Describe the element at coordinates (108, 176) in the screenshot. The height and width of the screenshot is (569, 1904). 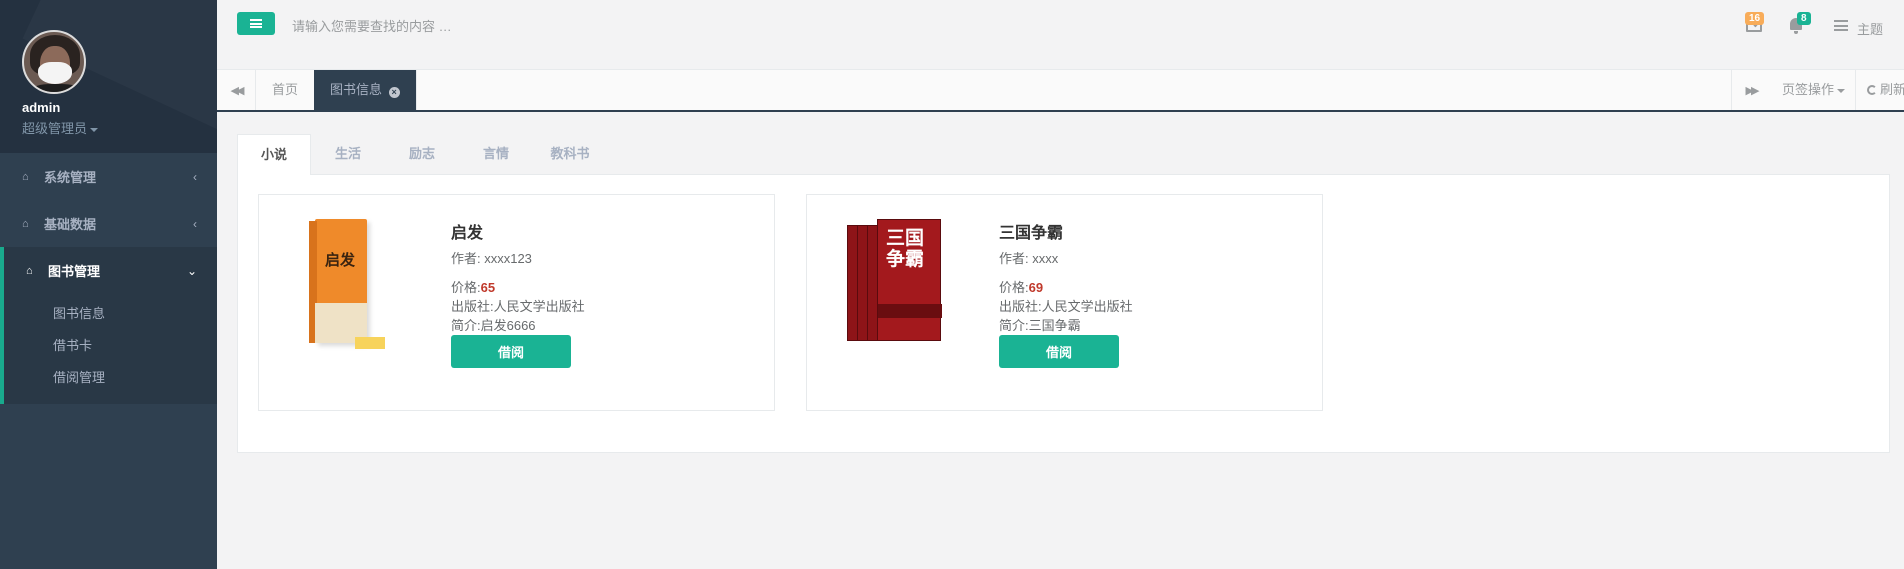
I see `sidebar-item-system: ⌂ 系统管理 ‹` at that location.